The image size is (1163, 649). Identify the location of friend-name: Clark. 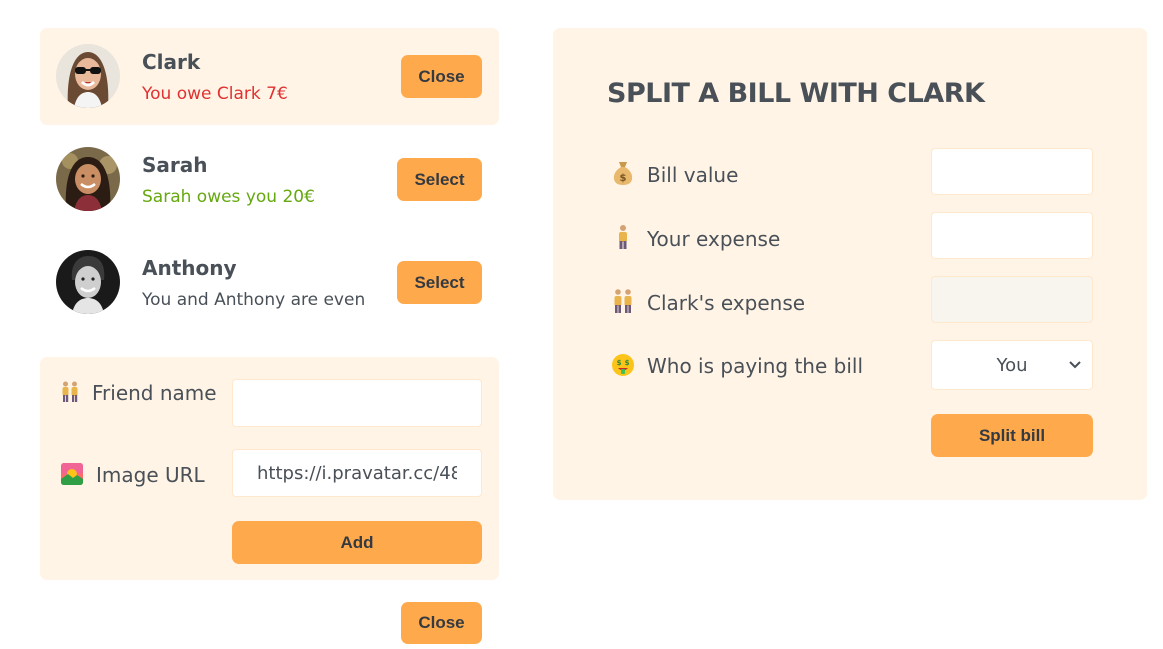
(171, 62).